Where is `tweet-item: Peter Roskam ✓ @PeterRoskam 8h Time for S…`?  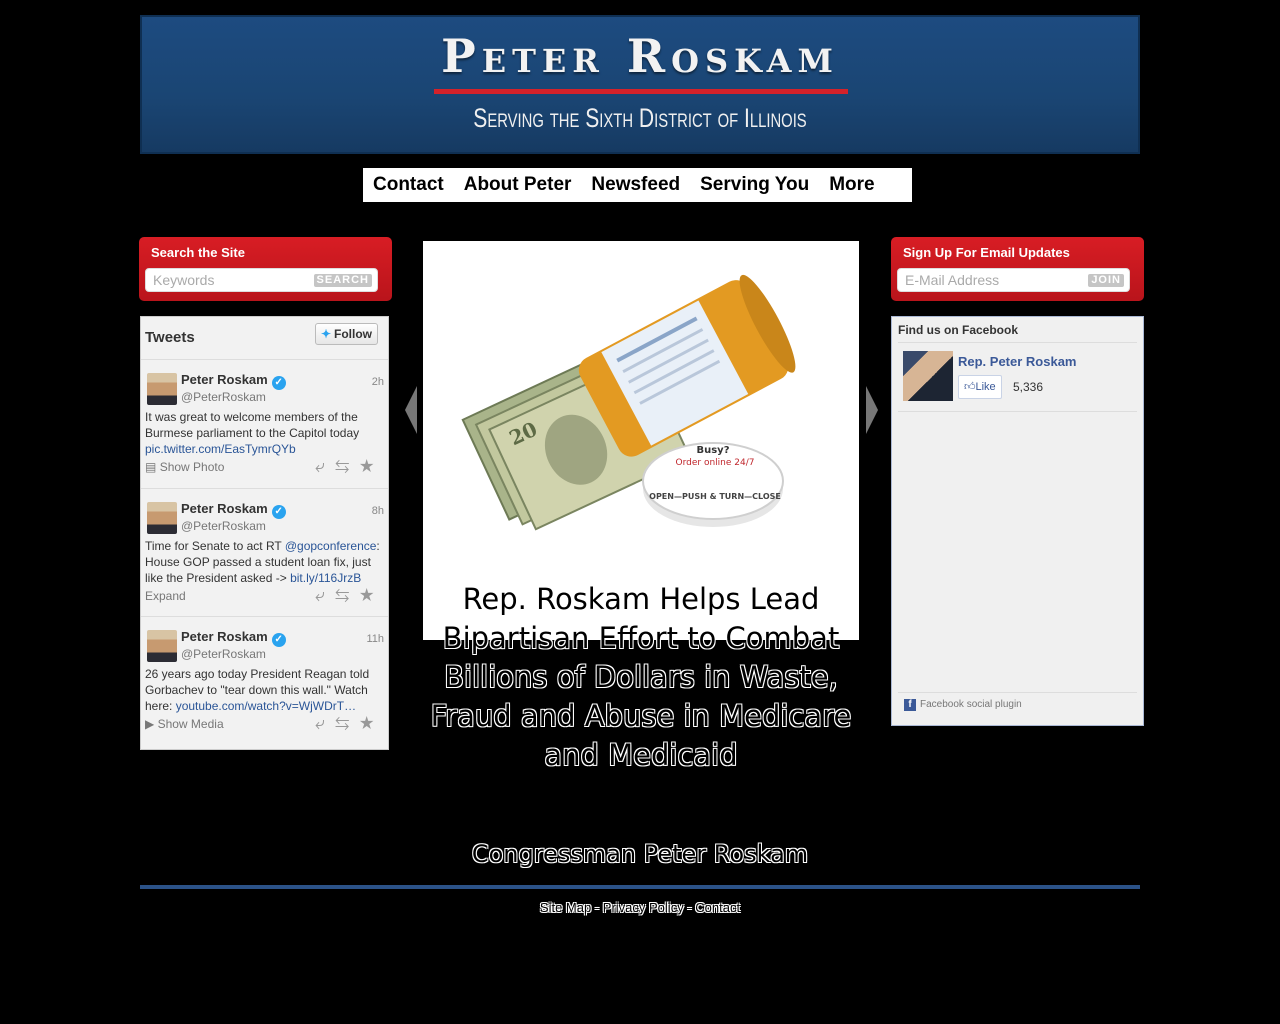
tweet-item: Peter Roskam ✓ @PeterRoskam 8h Time for S… is located at coordinates (264, 552).